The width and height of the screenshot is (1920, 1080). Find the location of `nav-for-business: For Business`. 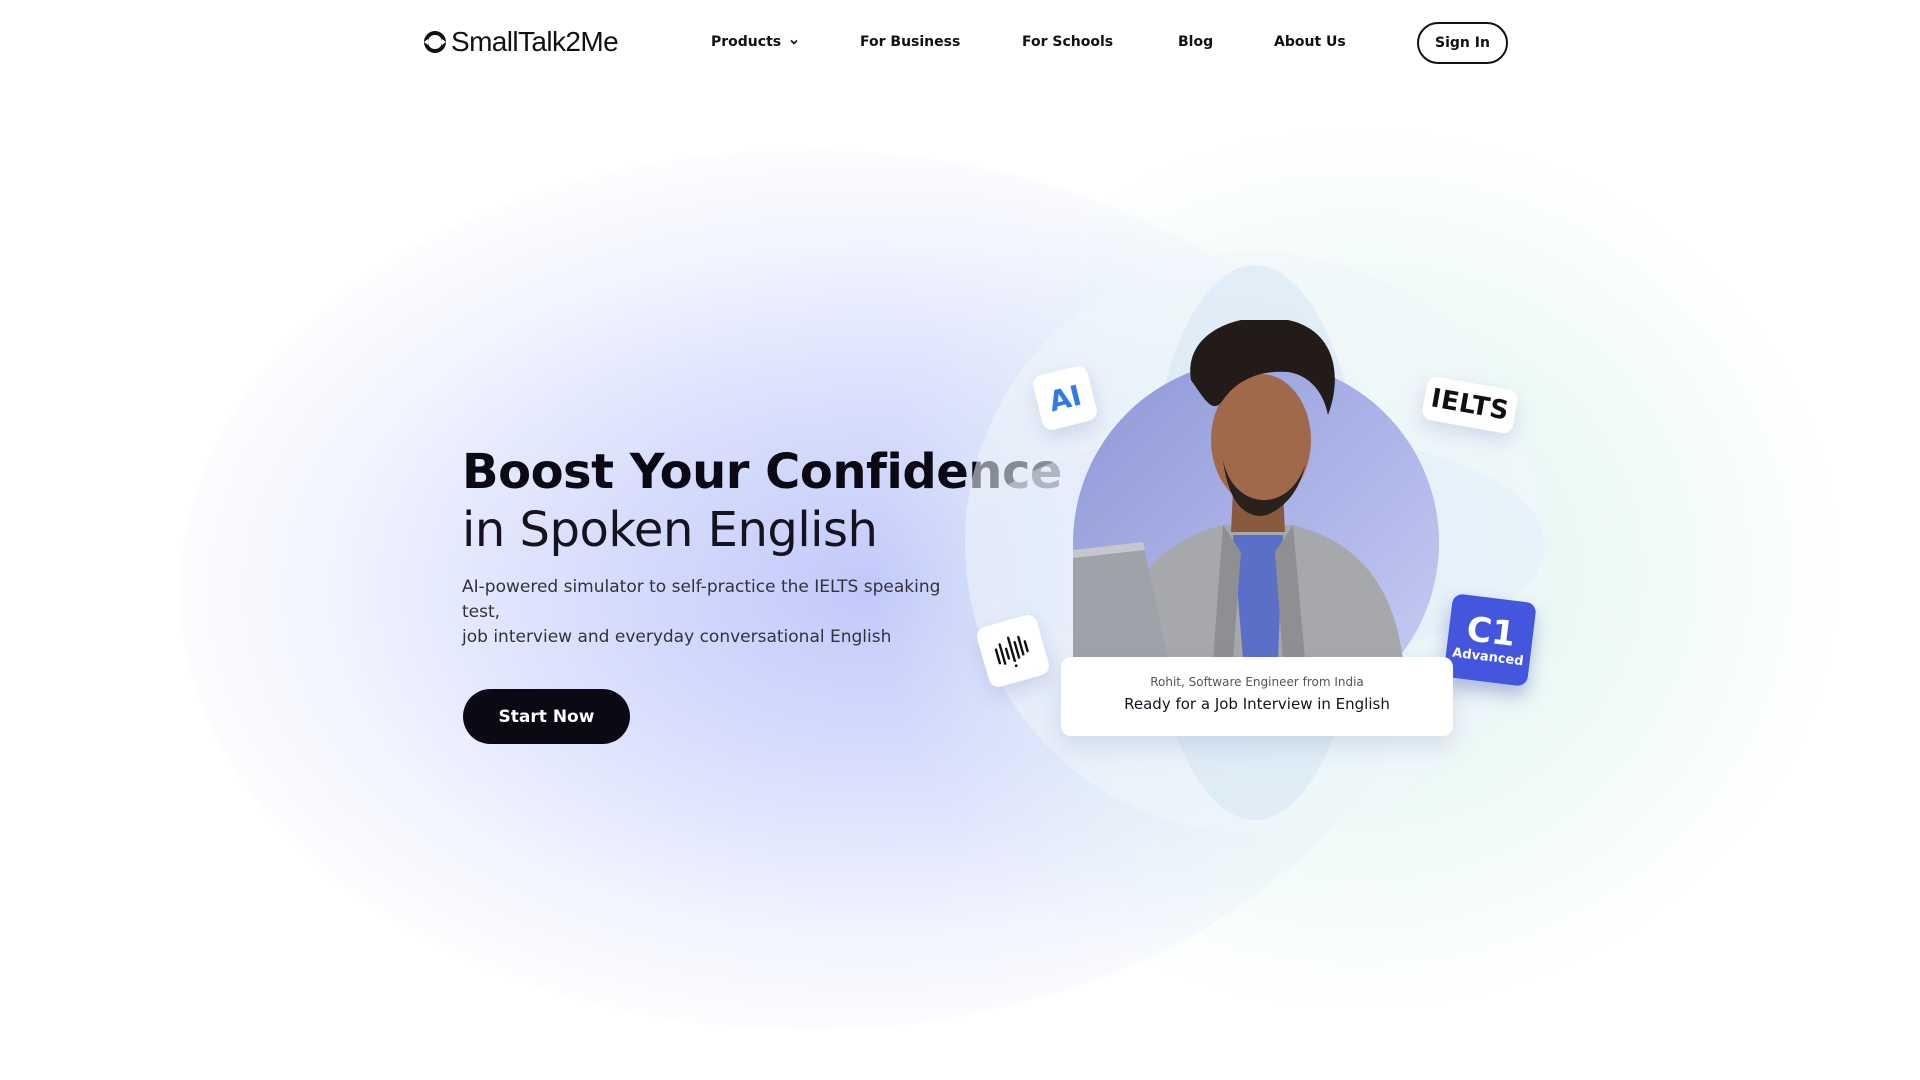

nav-for-business: For Business is located at coordinates (910, 42).